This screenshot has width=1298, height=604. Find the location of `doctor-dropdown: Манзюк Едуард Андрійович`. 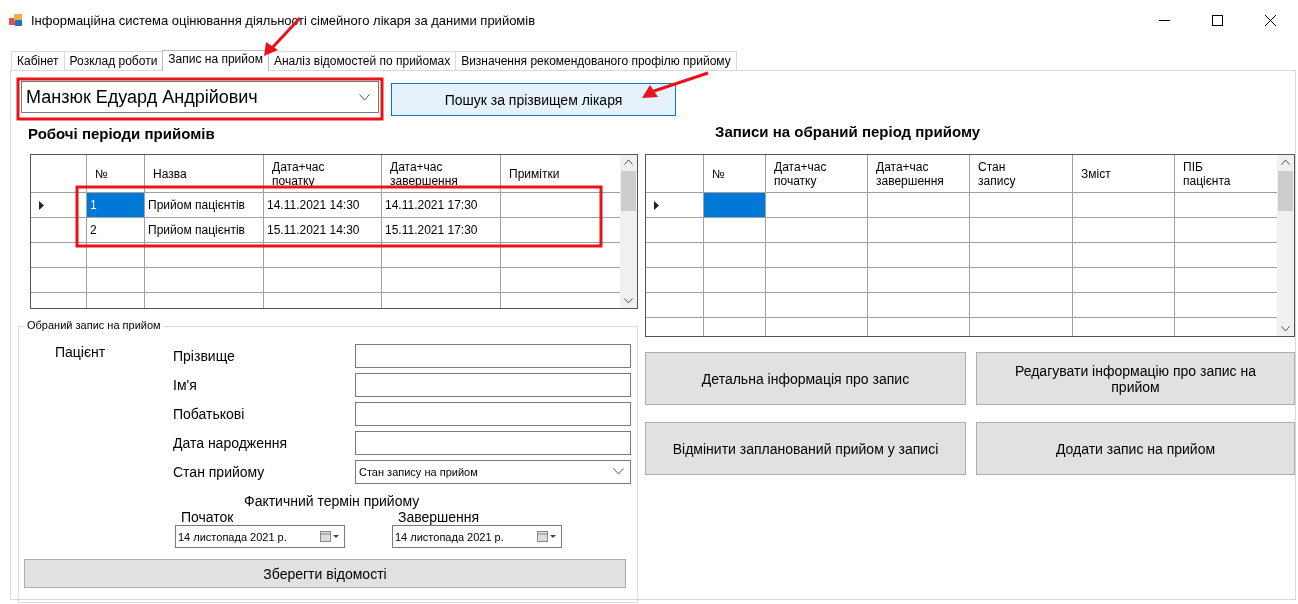

doctor-dropdown: Манзюк Едуард Андрійович is located at coordinates (200, 97).